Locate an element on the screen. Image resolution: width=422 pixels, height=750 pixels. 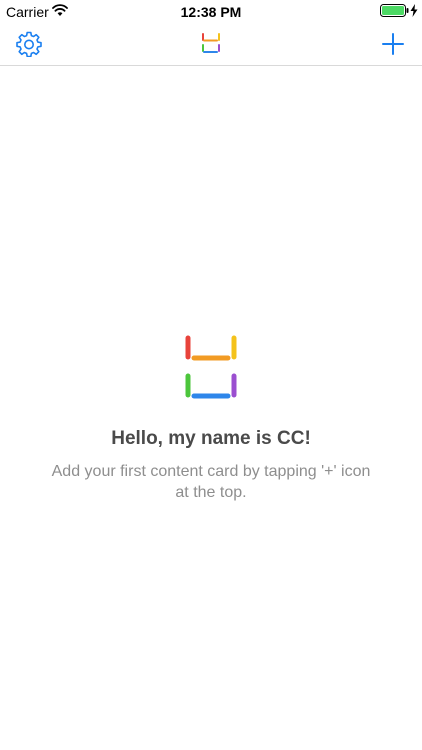
empty-state-logo-icon is located at coordinates (211, 367).